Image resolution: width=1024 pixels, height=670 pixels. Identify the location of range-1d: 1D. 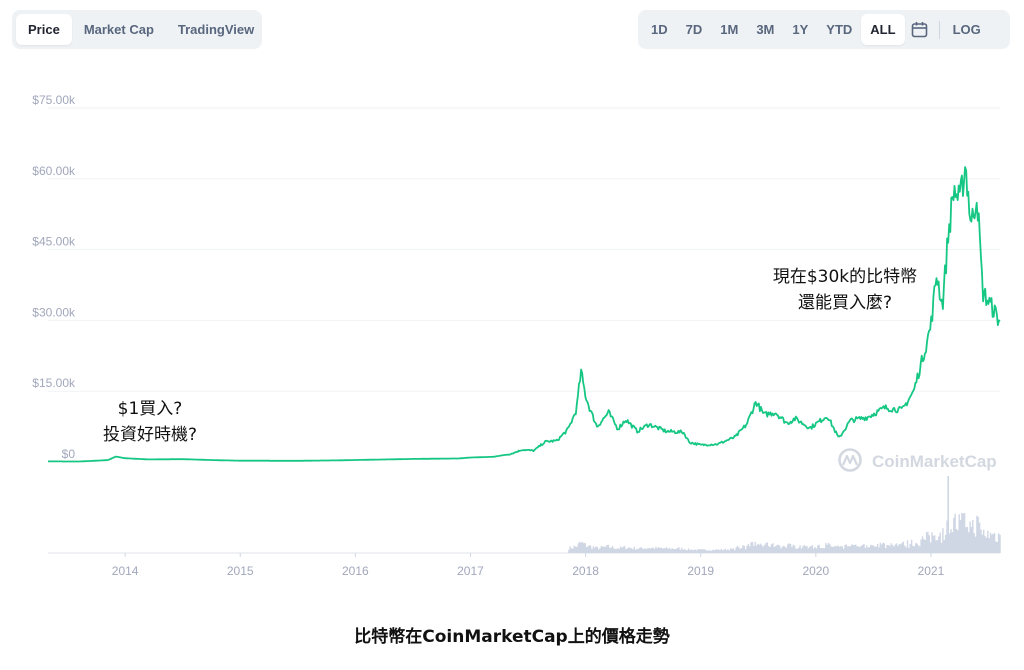
(659, 29).